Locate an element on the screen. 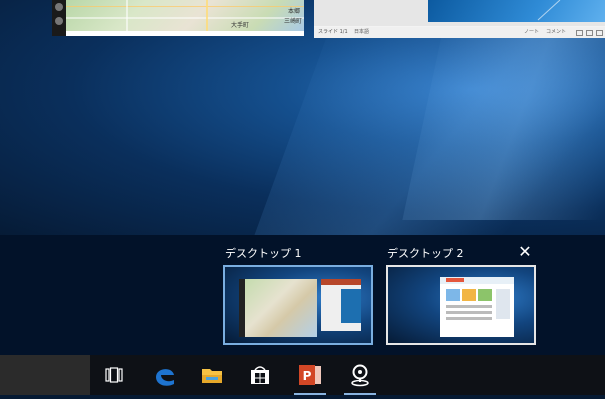 This screenshot has width=605, height=399. normal-view-icon is located at coordinates (579, 33).